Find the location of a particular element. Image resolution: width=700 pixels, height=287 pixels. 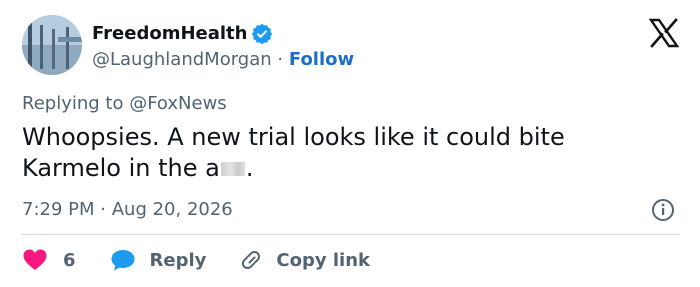

tweet-date: Aug 20, 2026 is located at coordinates (172, 209).